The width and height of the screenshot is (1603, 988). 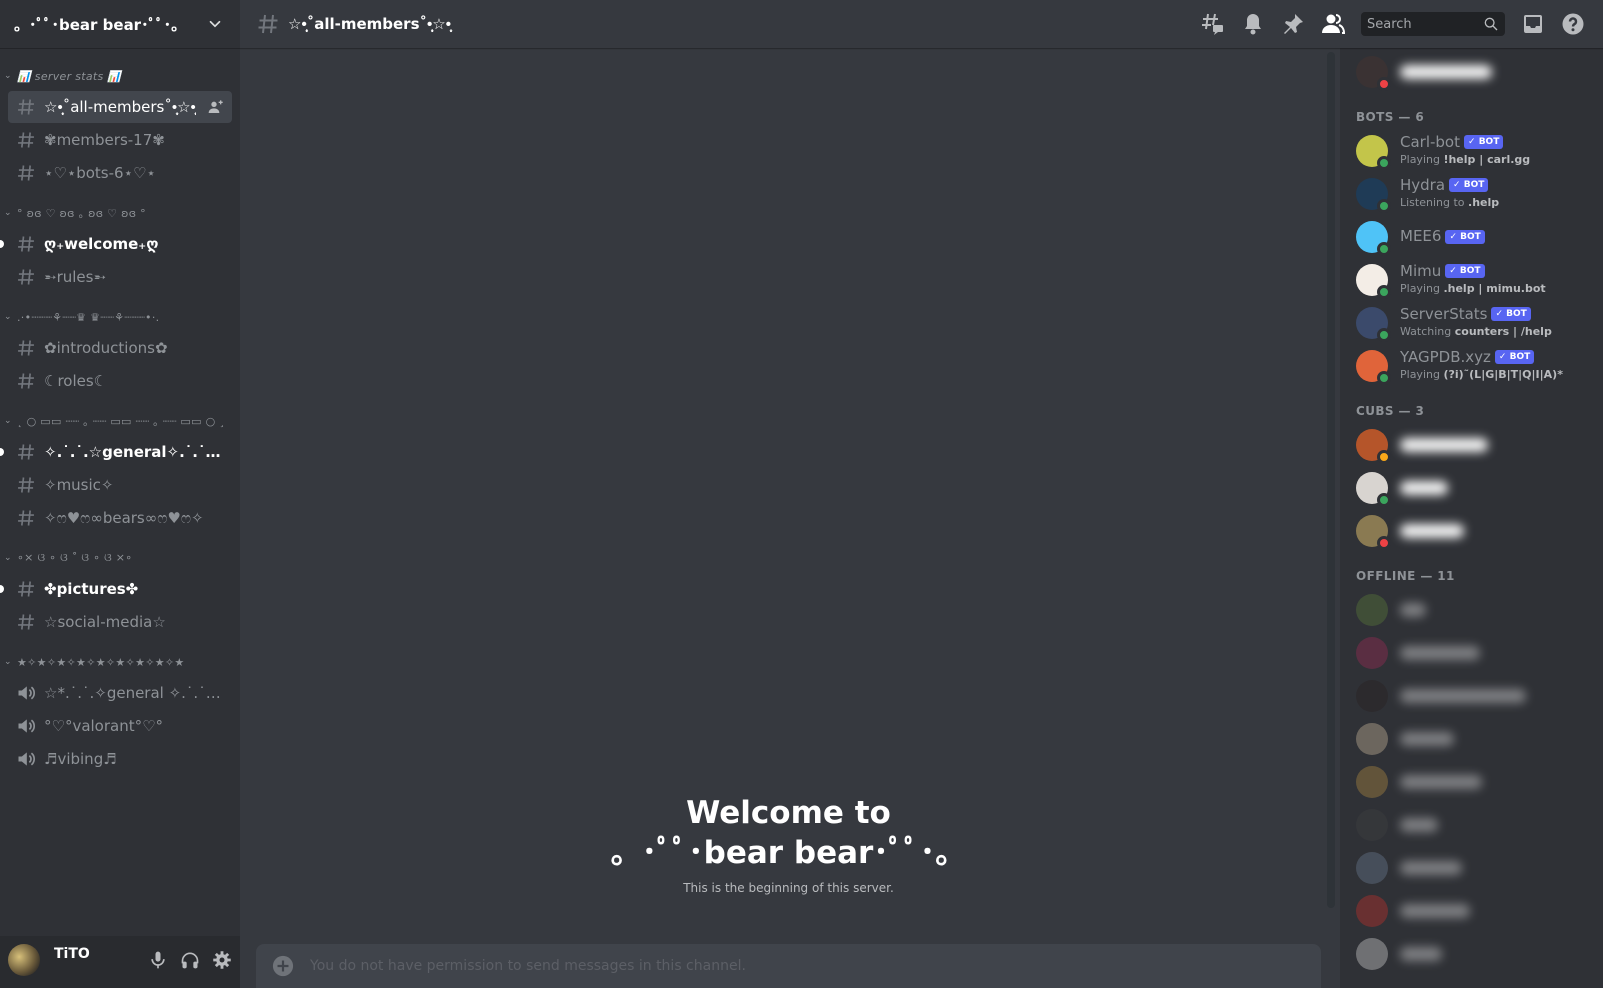 What do you see at coordinates (120, 518) in the screenshot?
I see `text-channel: ✧ෆ♥ෆ∞bears∞ෆ♥ෆ✧` at bounding box center [120, 518].